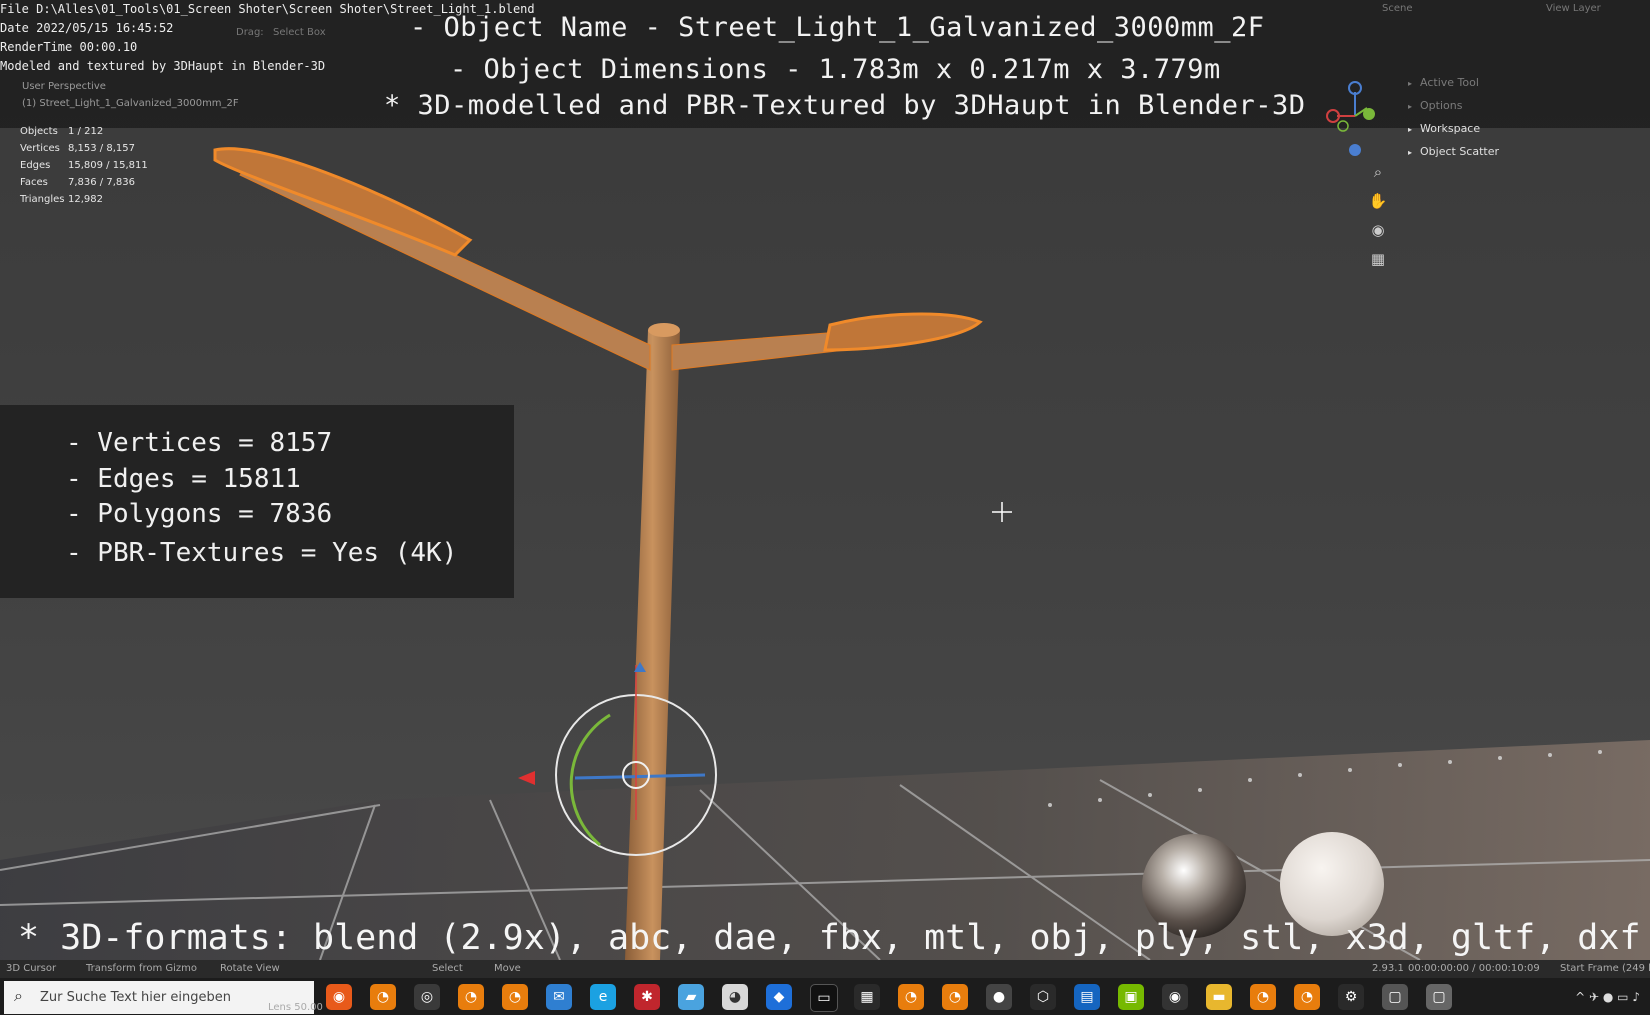 Image resolution: width=1650 pixels, height=1015 pixels. Describe the element at coordinates (603, 997) in the screenshot. I see `edge-browser-icon: e` at that location.